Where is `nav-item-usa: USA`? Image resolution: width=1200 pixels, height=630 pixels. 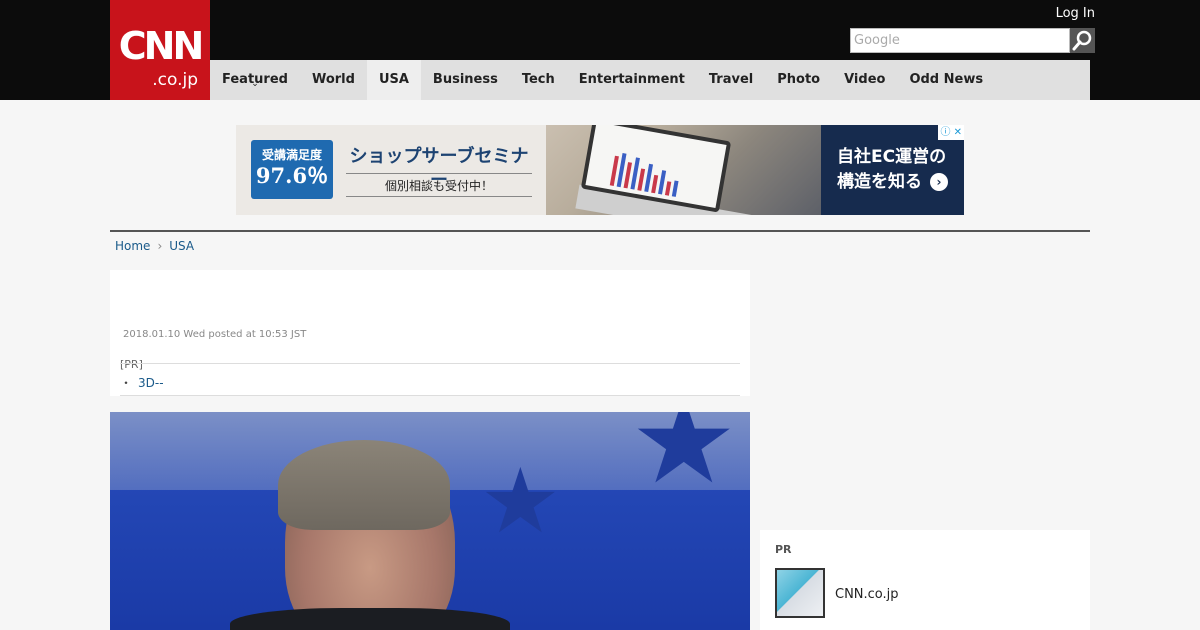 nav-item-usa: USA is located at coordinates (393, 80).